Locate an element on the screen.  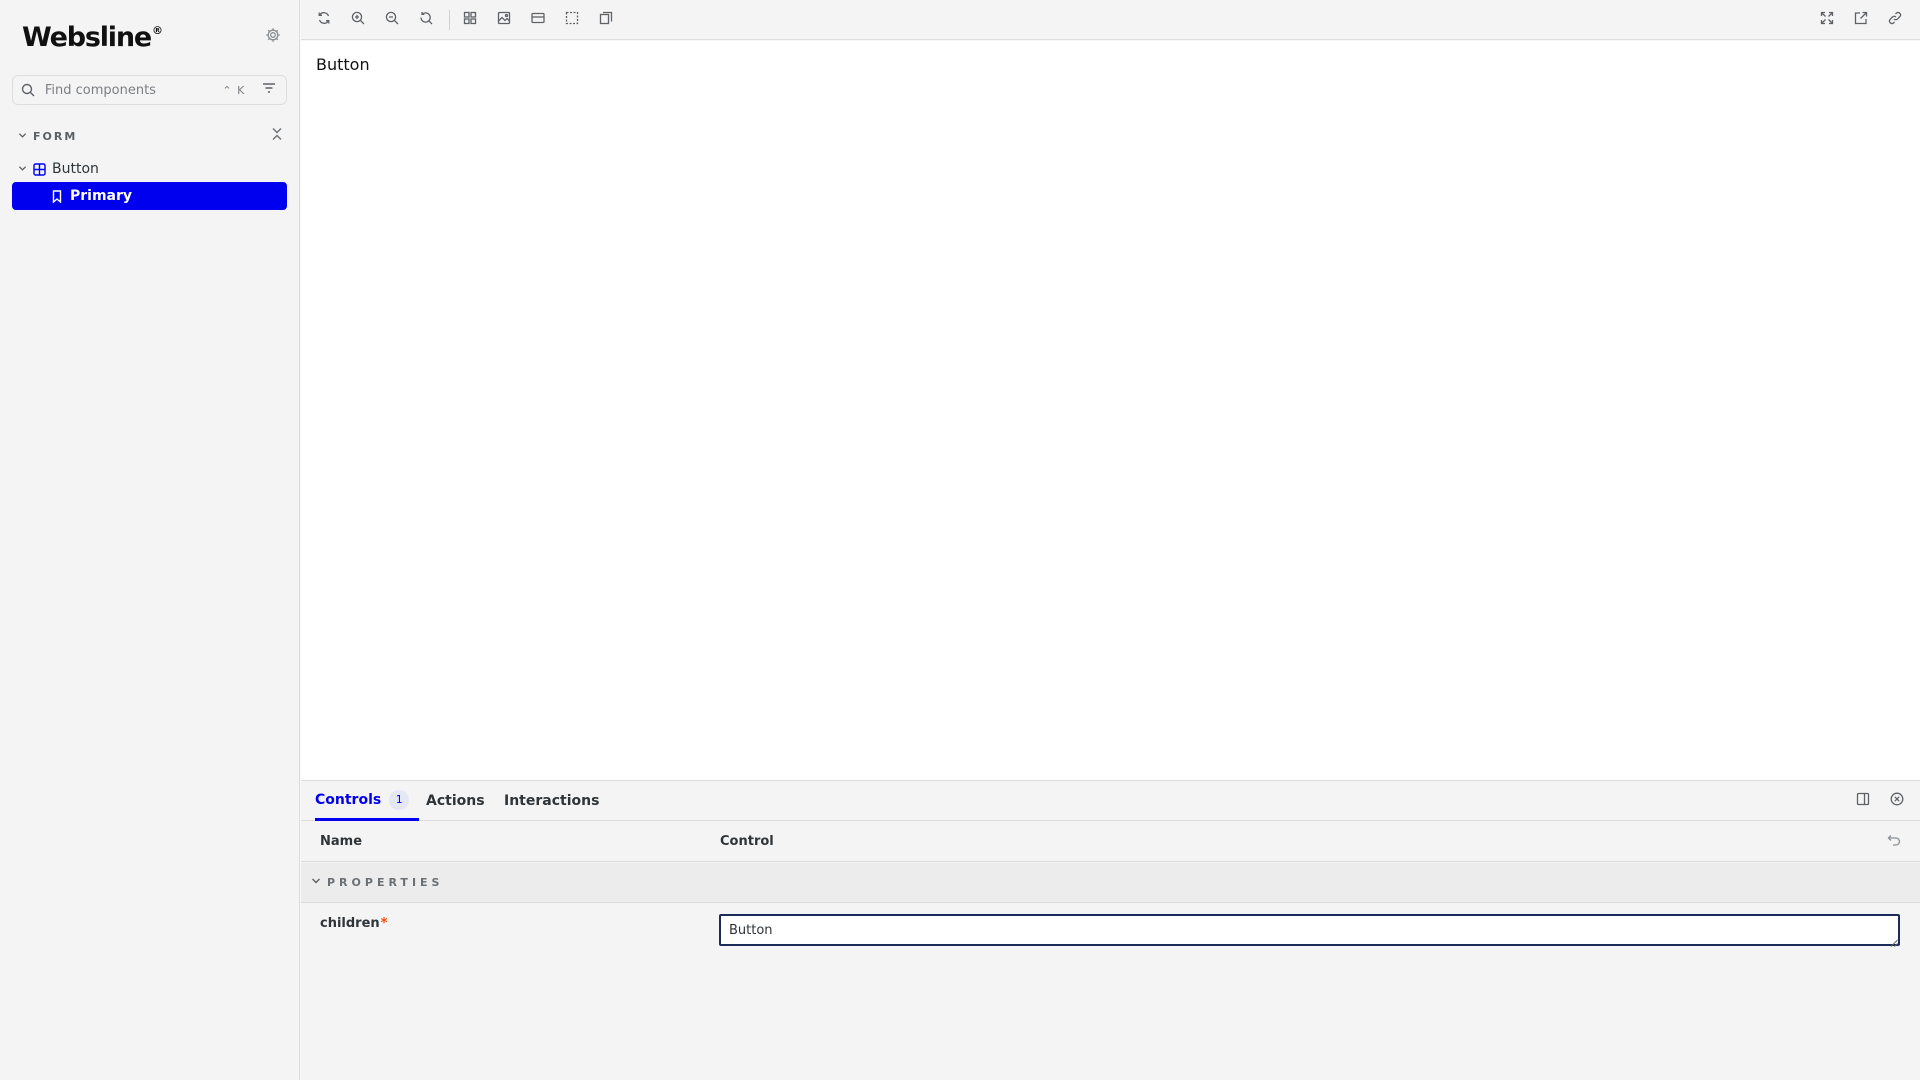
reset-zoom-button is located at coordinates (426, 20).